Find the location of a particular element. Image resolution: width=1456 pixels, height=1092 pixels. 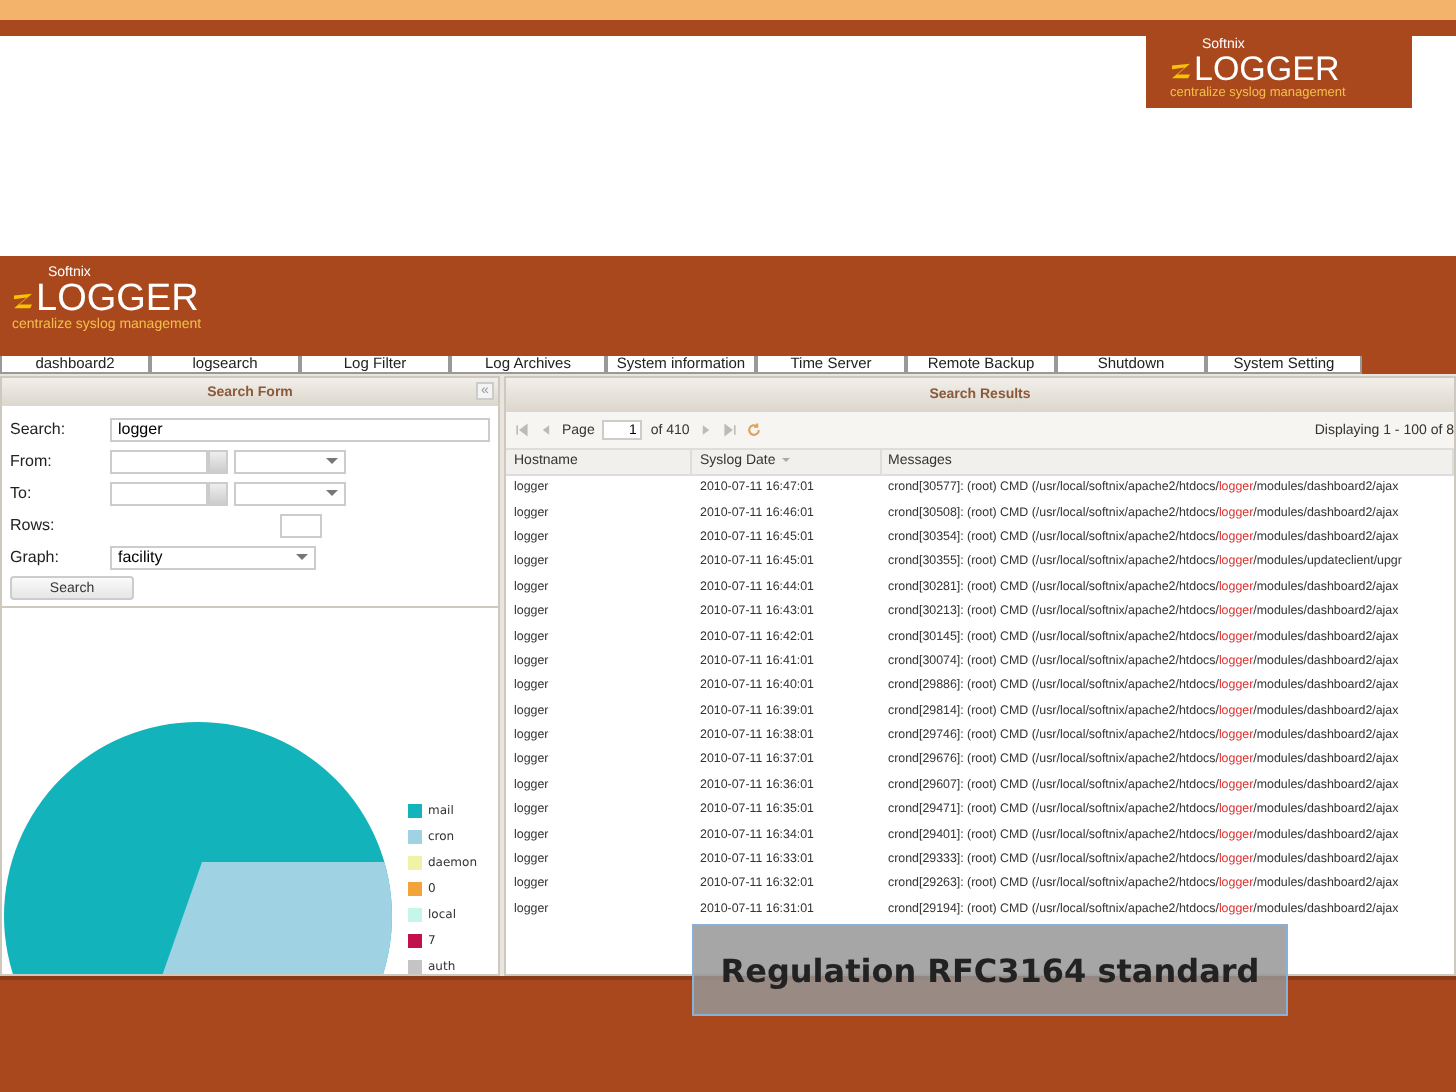

next-page-icon is located at coordinates (705, 430).